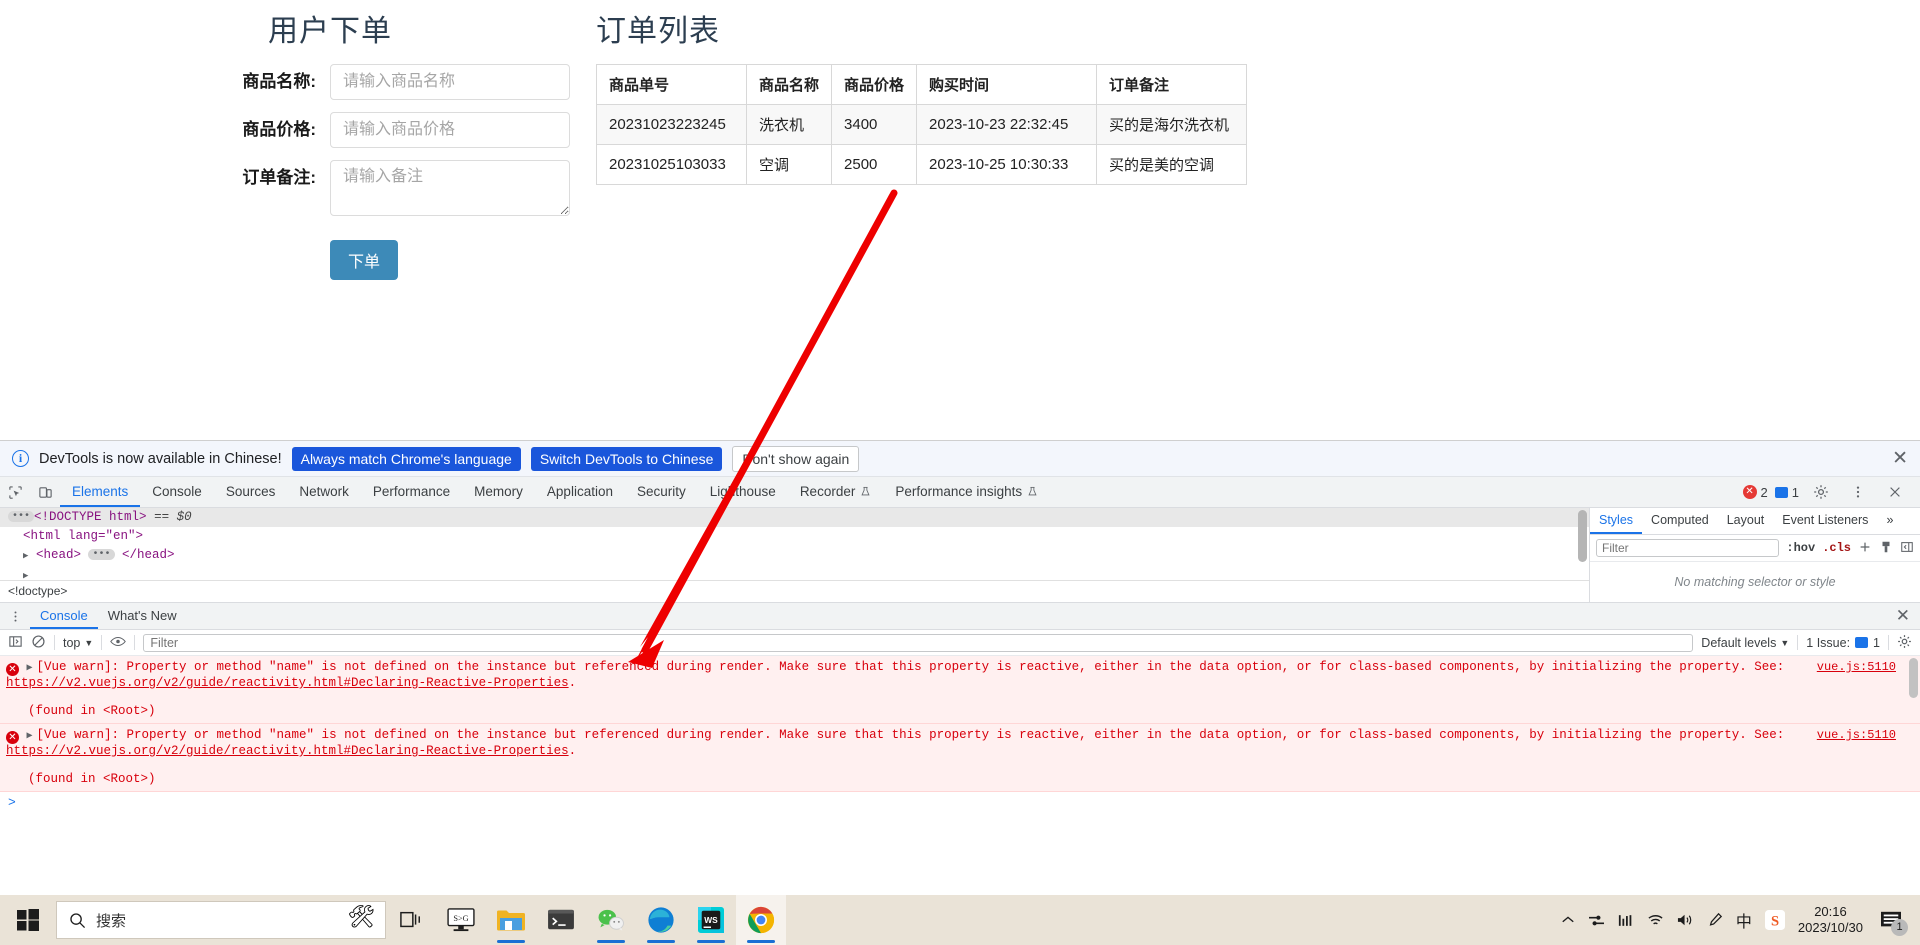  Describe the element at coordinates (1655, 920) in the screenshot. I see `wifi-icon` at that location.